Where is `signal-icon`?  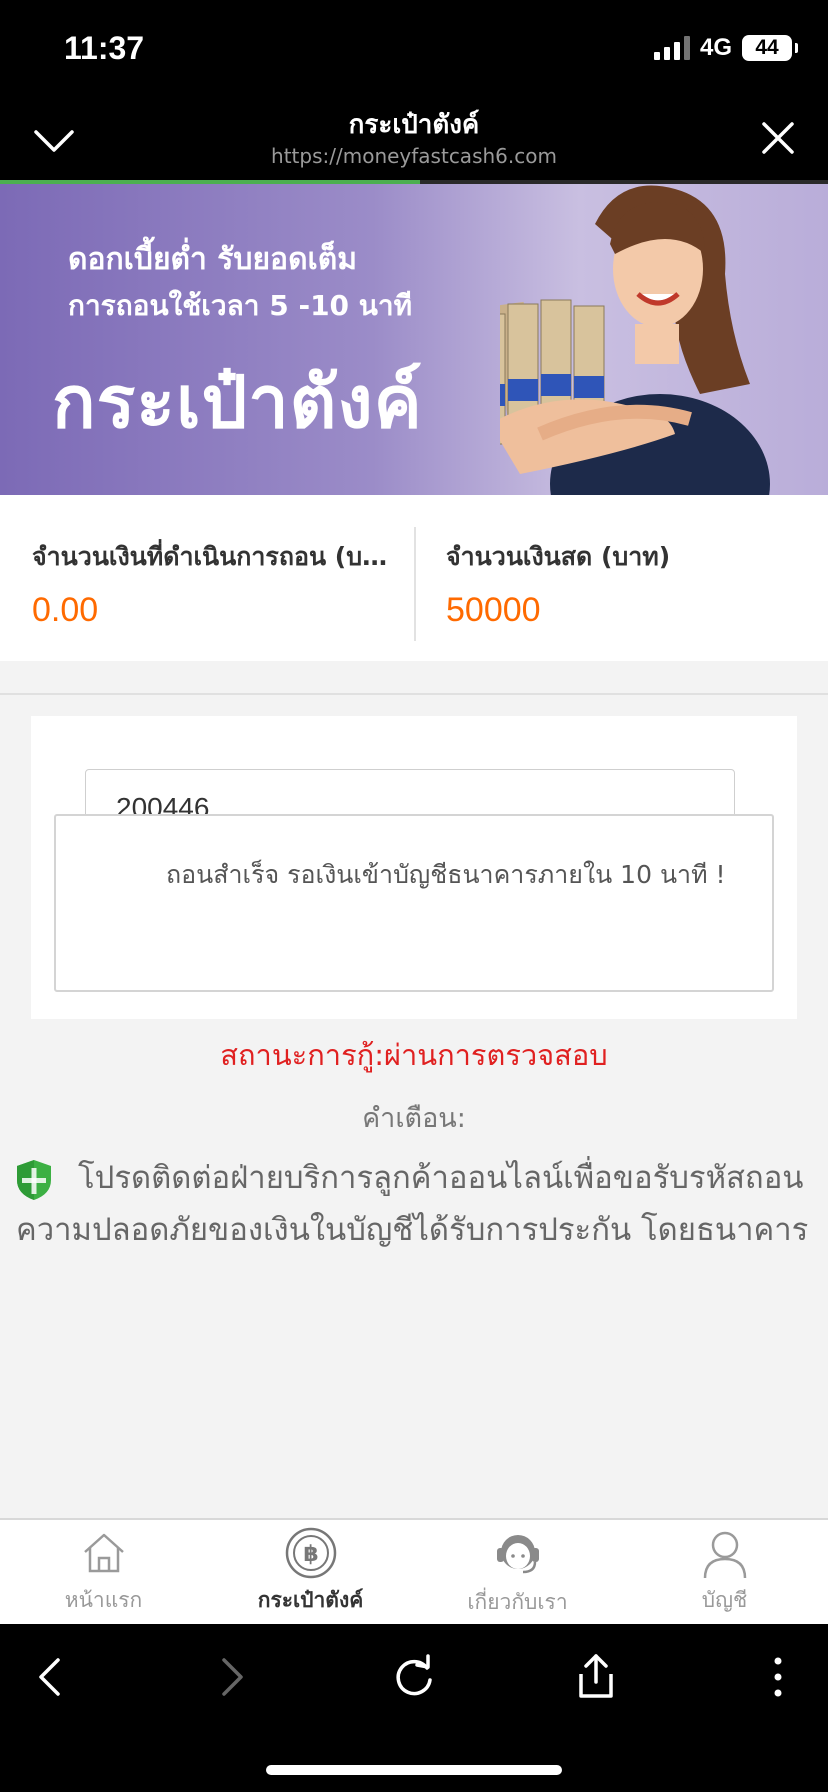 signal-icon is located at coordinates (671, 48).